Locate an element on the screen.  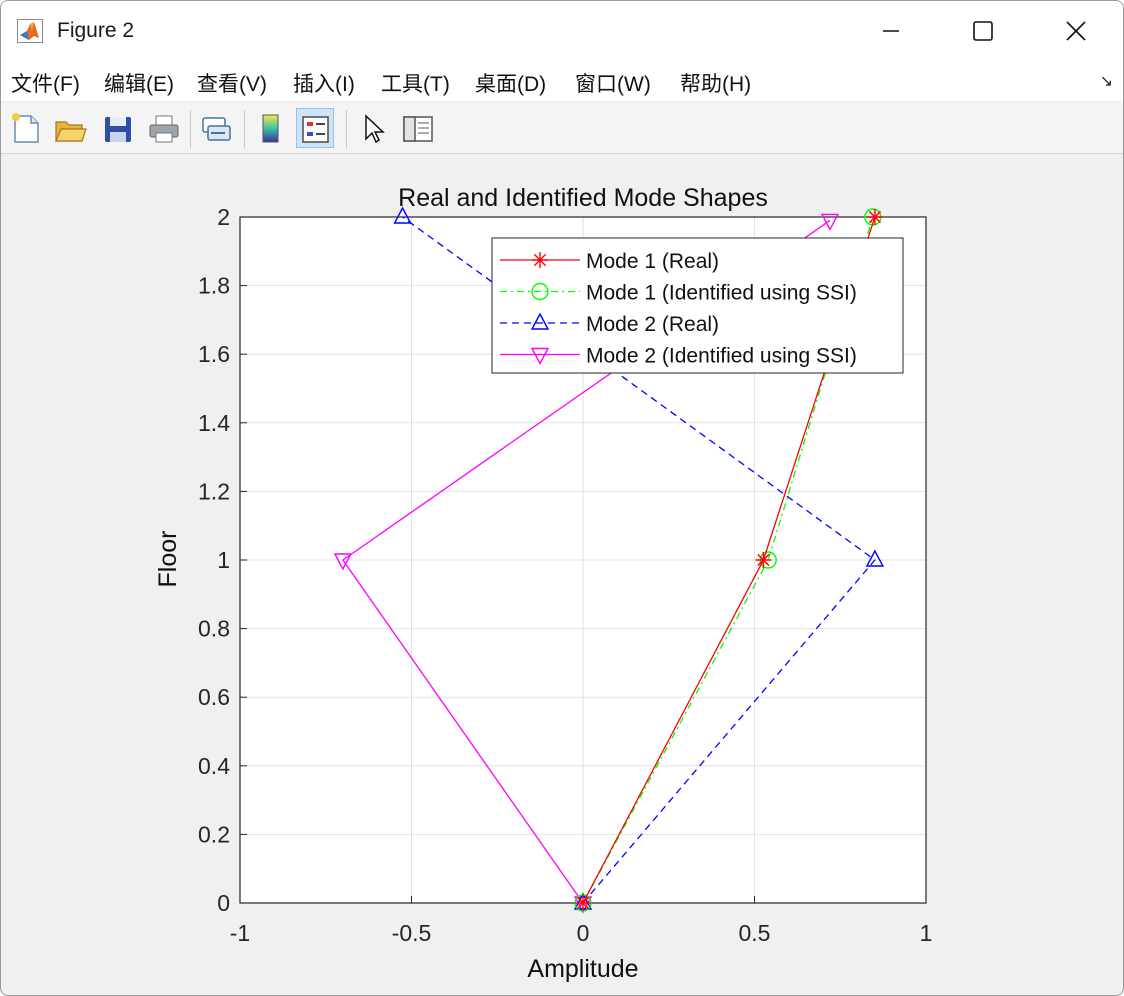
y-tick-label: 0 is located at coordinates (223, 903).